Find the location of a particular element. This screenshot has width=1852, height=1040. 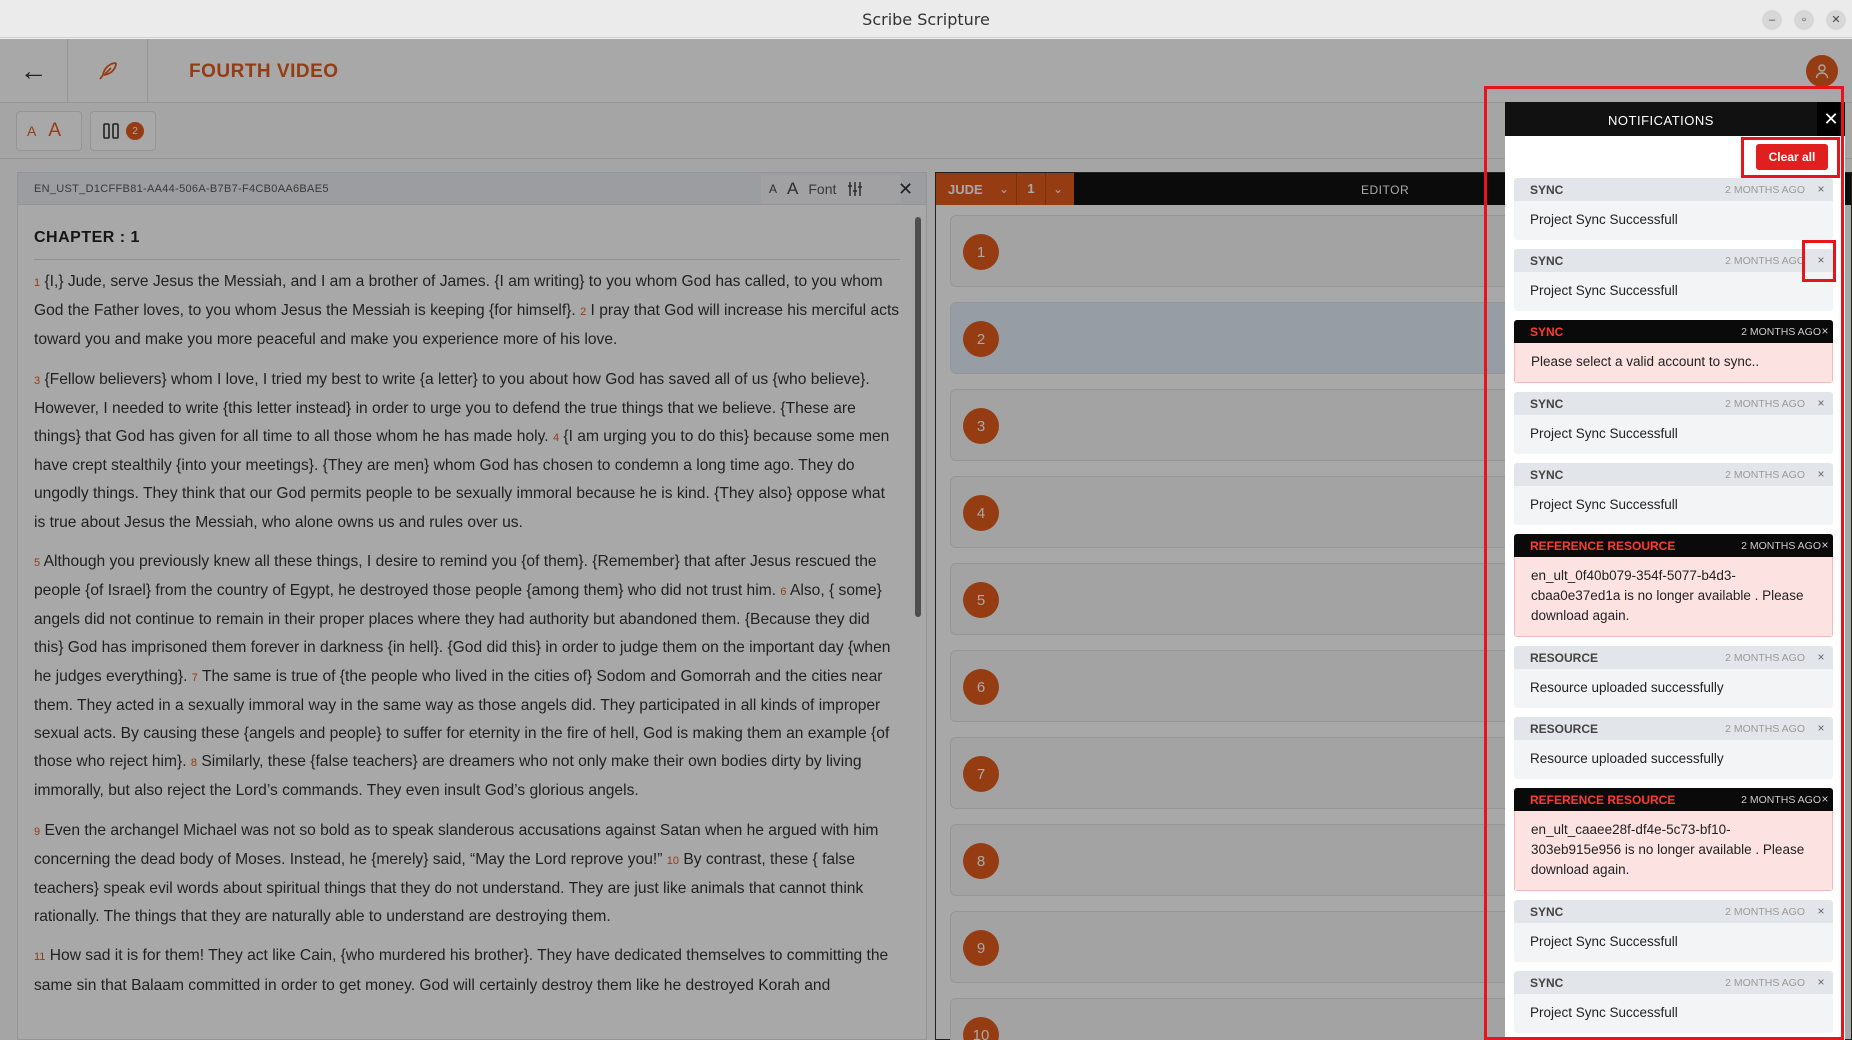

window-titlebar: Scribe Scripture – ▫ ✕ is located at coordinates (926, 19).